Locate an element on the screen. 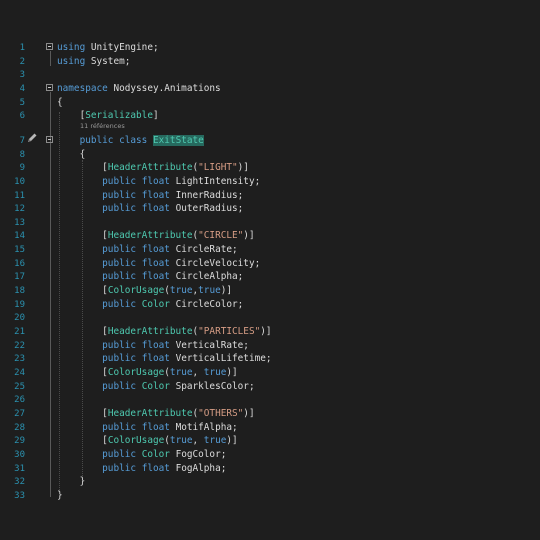 The width and height of the screenshot is (540, 540). code-line: 26 is located at coordinates (270, 400).